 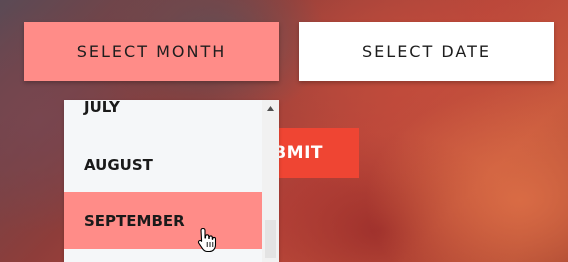 I want to click on month-option-september: SEPTEMBER, so click(x=163, y=220).